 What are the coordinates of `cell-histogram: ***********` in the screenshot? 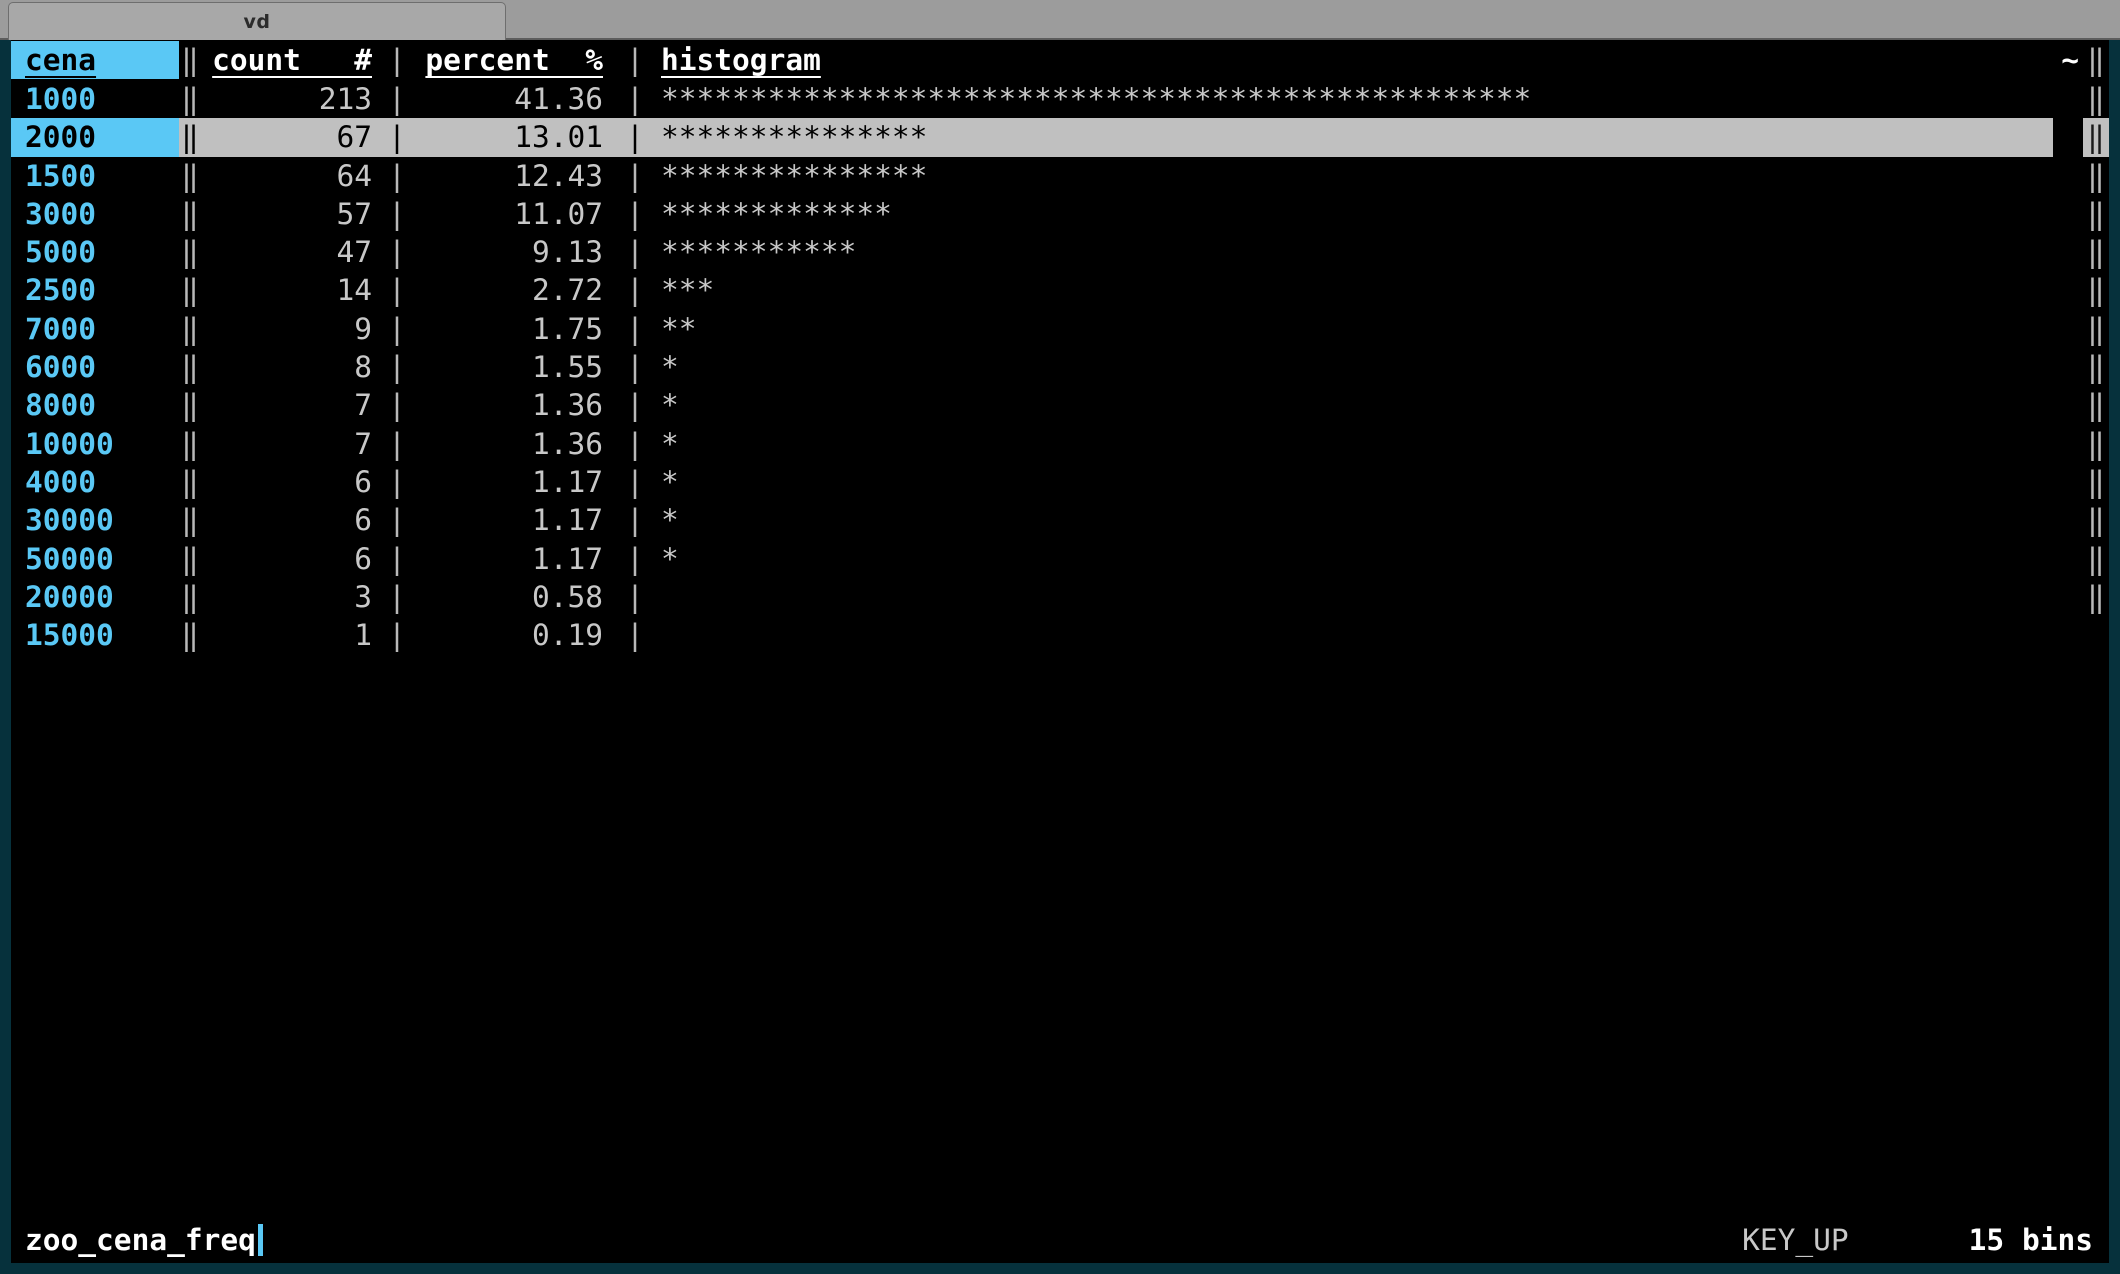 It's located at (1350, 252).